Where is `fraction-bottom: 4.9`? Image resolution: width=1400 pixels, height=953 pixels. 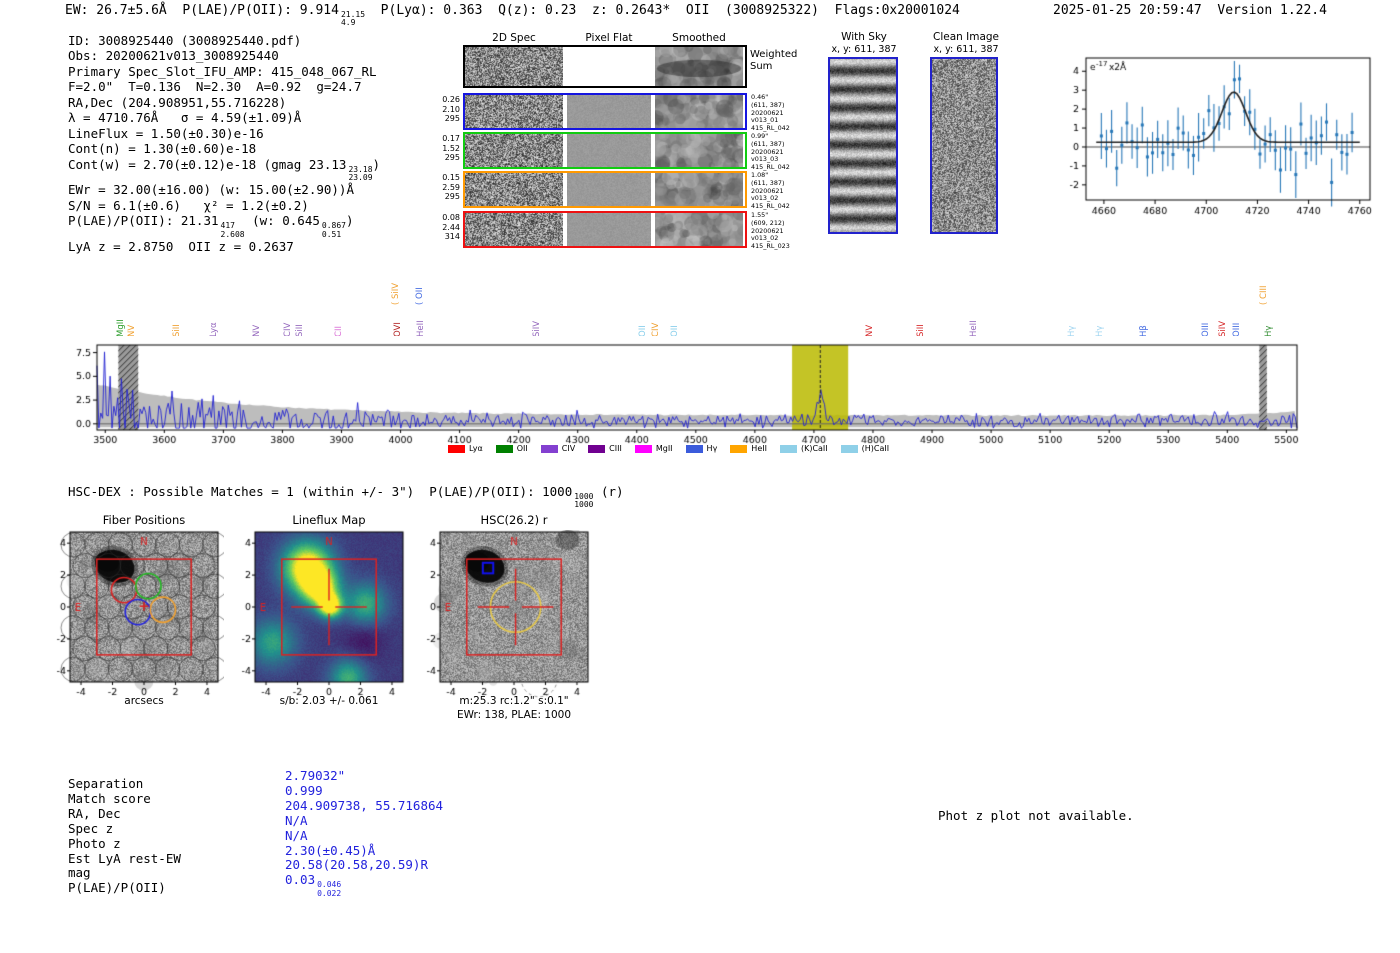
fraction-bottom: 4.9 is located at coordinates (348, 23).